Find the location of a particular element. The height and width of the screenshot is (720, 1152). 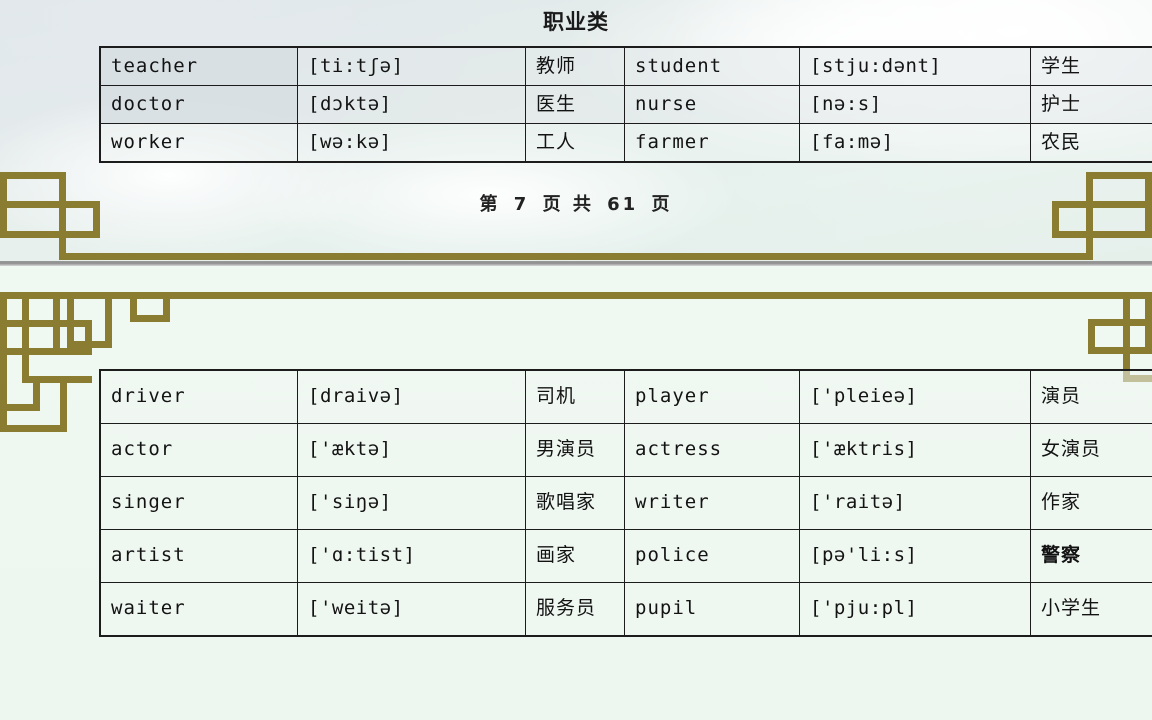

table-row: actor ['æktə] 男演员 actress ['æktris] 女演员 is located at coordinates (625, 450).